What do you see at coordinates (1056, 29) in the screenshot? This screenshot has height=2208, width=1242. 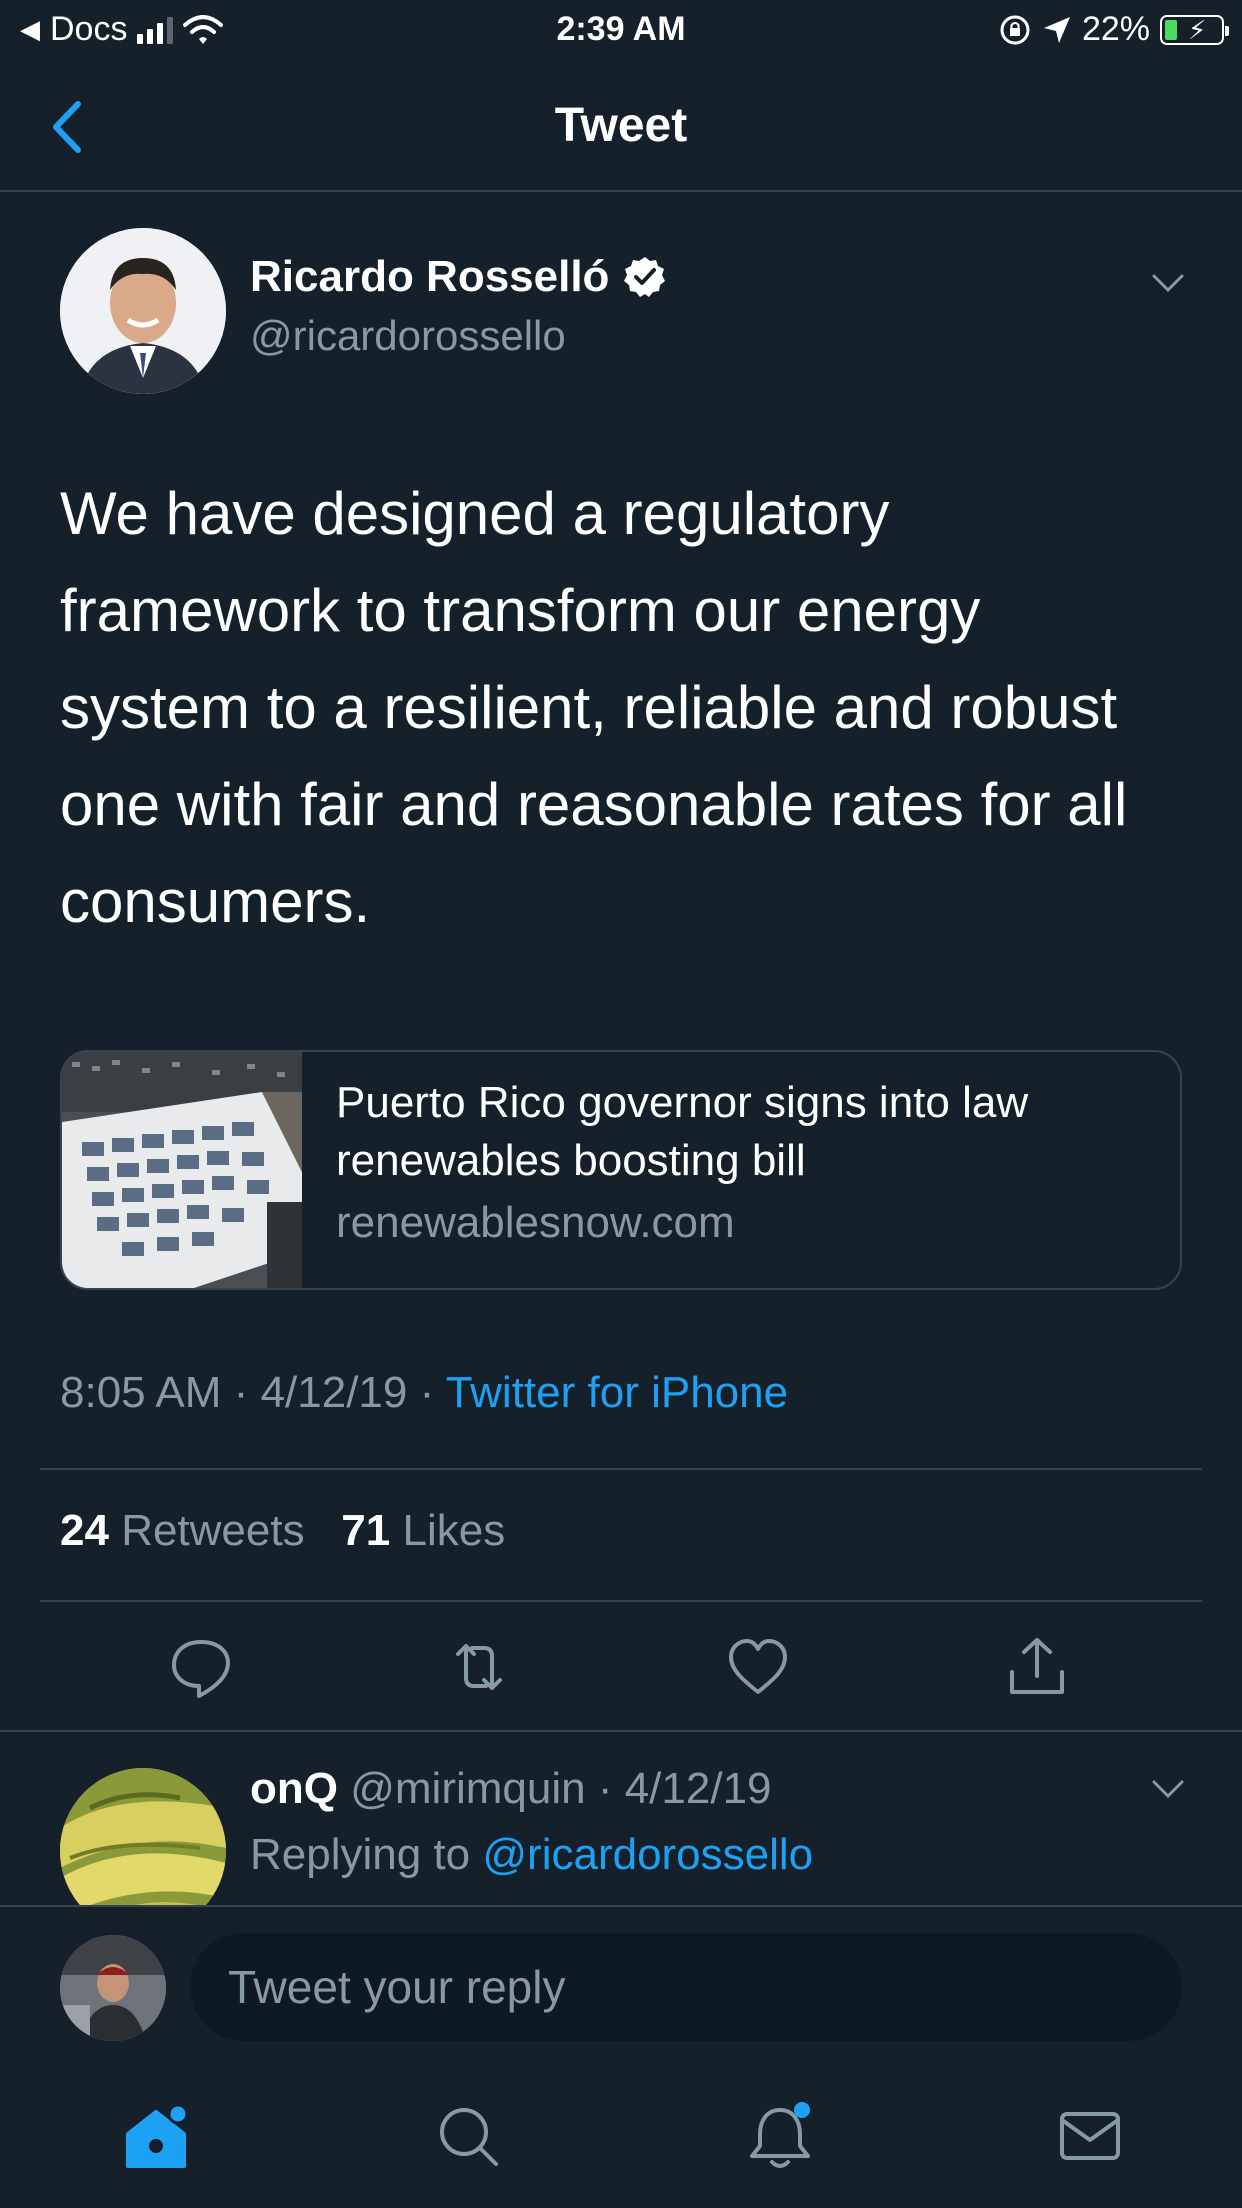 I see `location-arrow-icon` at bounding box center [1056, 29].